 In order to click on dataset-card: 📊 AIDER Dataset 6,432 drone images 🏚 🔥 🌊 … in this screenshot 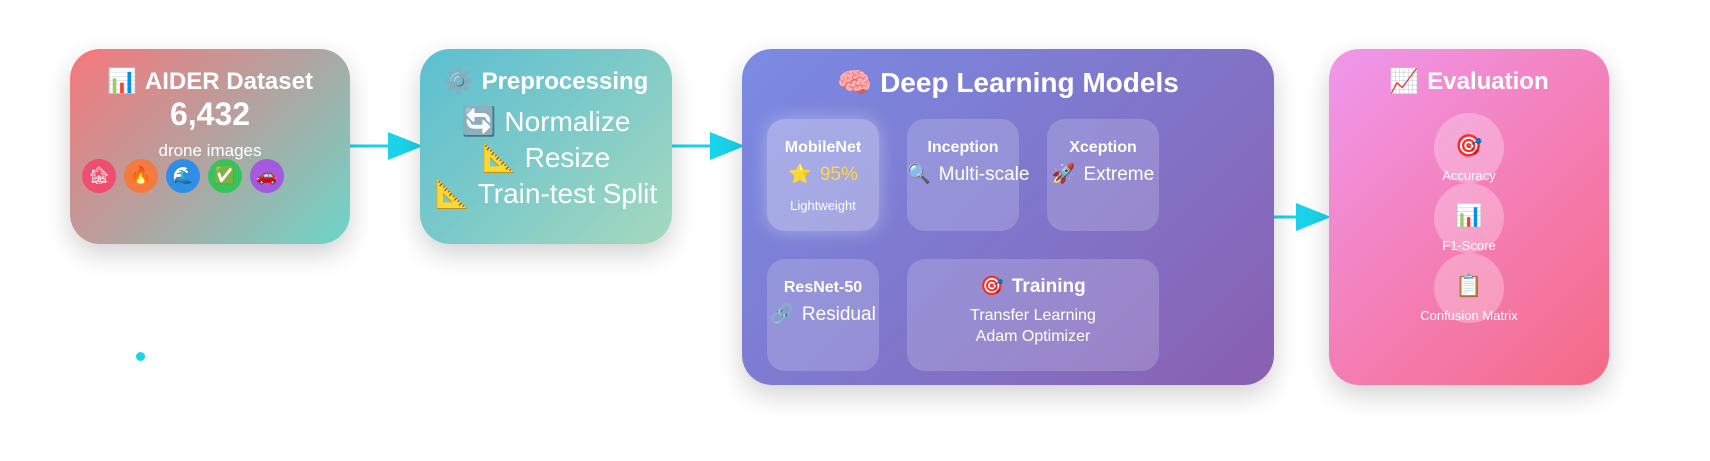, I will do `click(210, 146)`.